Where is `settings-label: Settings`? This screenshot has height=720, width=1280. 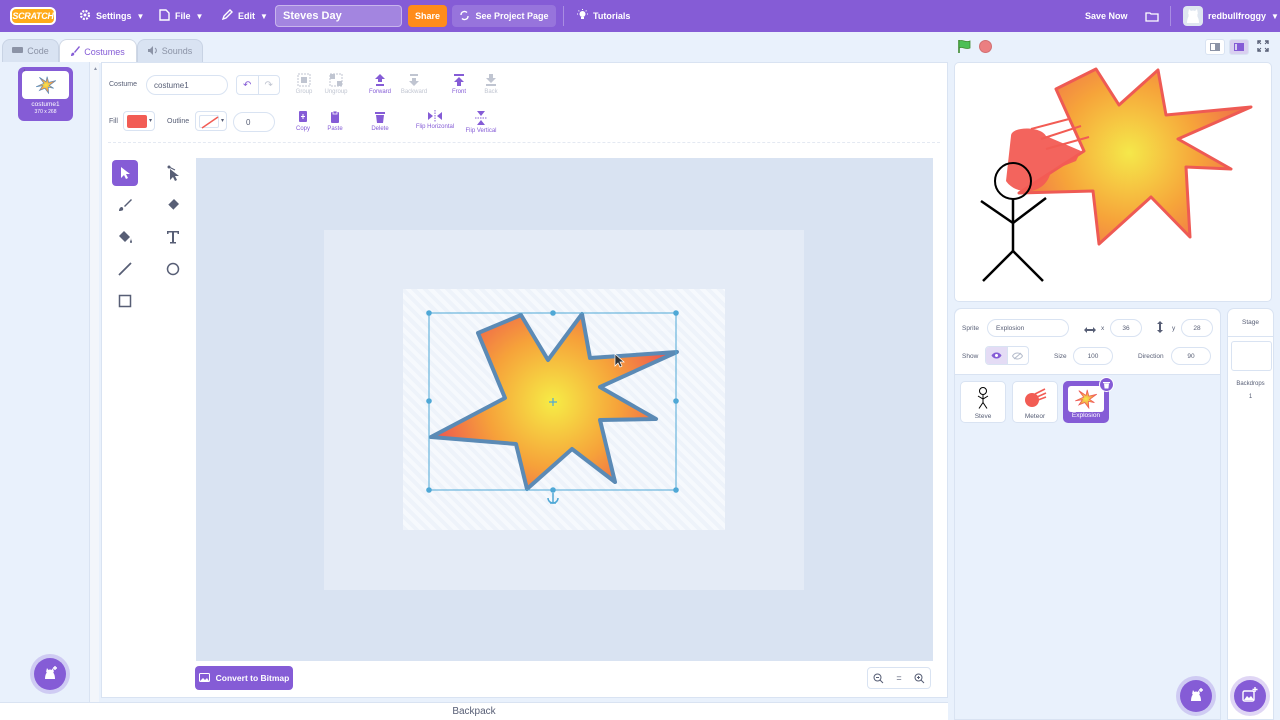 settings-label: Settings is located at coordinates (114, 16).